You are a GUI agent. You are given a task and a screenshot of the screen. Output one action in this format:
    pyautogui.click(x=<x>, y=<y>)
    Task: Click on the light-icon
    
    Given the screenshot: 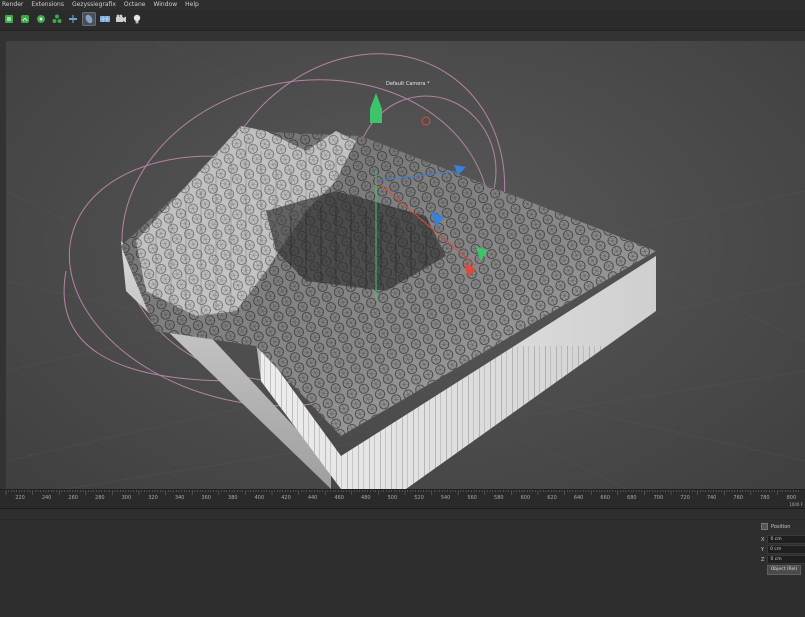 What is the action you would take?
    pyautogui.click(x=137, y=19)
    